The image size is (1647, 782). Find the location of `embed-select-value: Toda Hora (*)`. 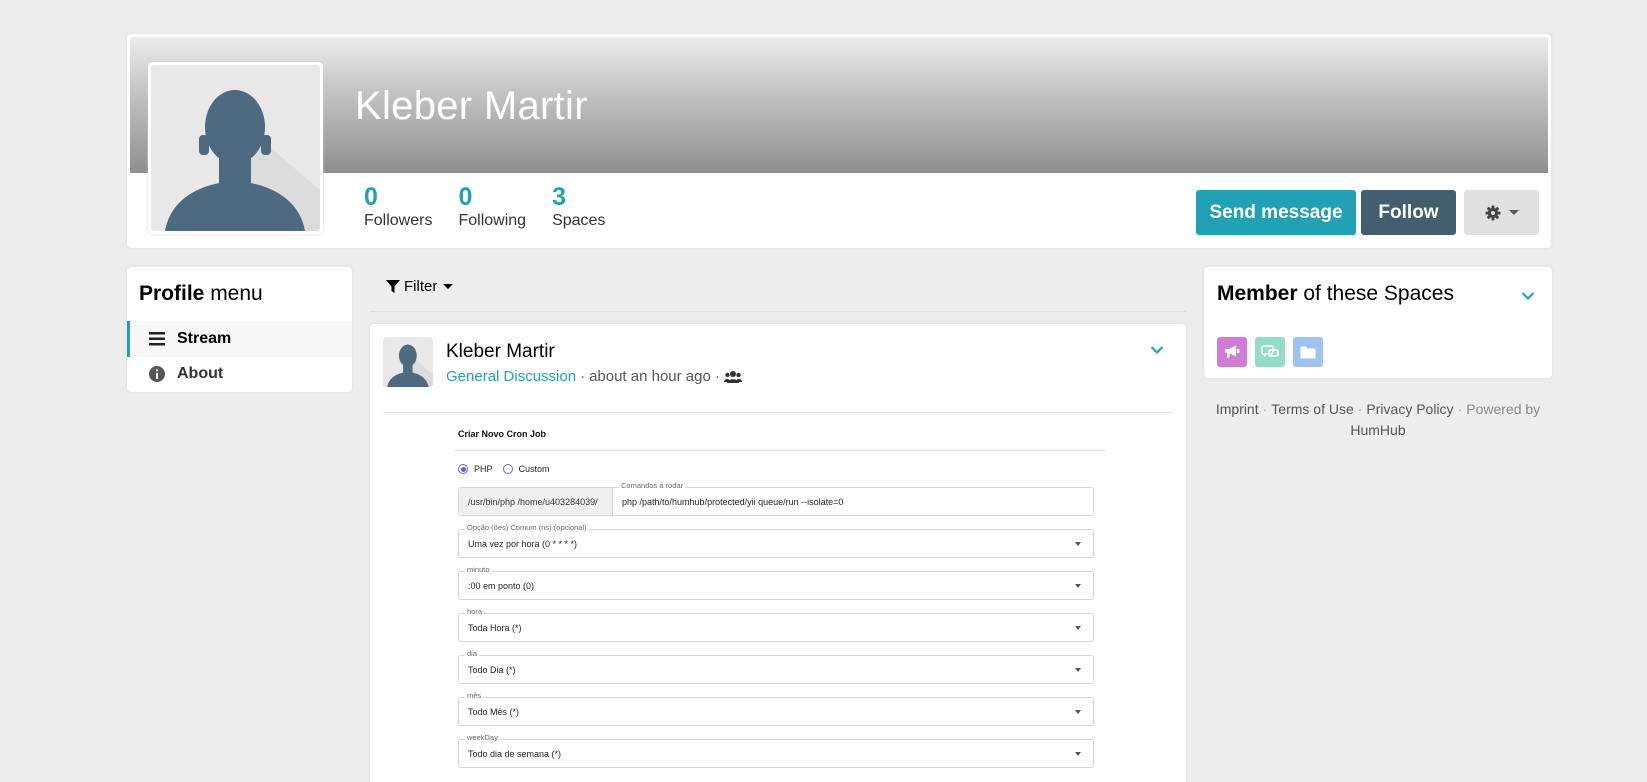

embed-select-value: Toda Hora (*) is located at coordinates (495, 627).